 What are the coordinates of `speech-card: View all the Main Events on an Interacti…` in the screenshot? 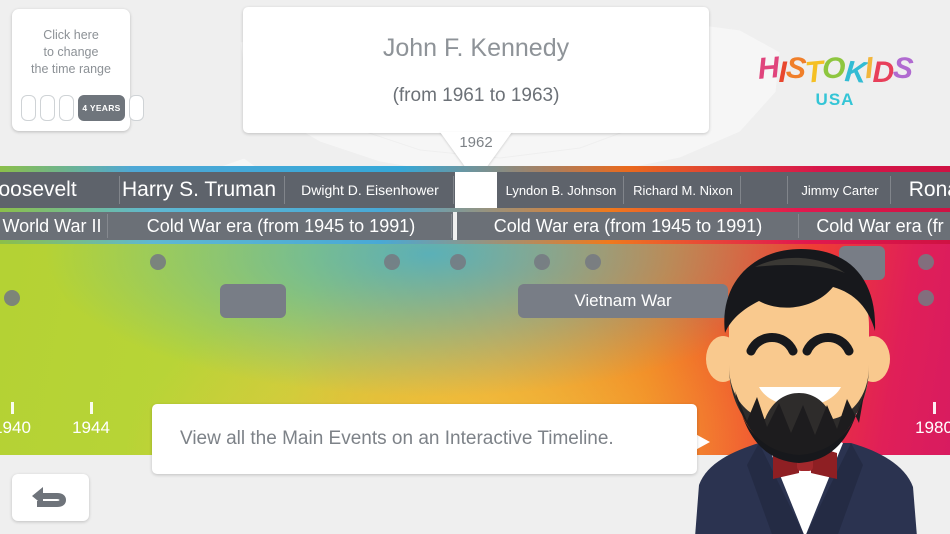 It's located at (424, 439).